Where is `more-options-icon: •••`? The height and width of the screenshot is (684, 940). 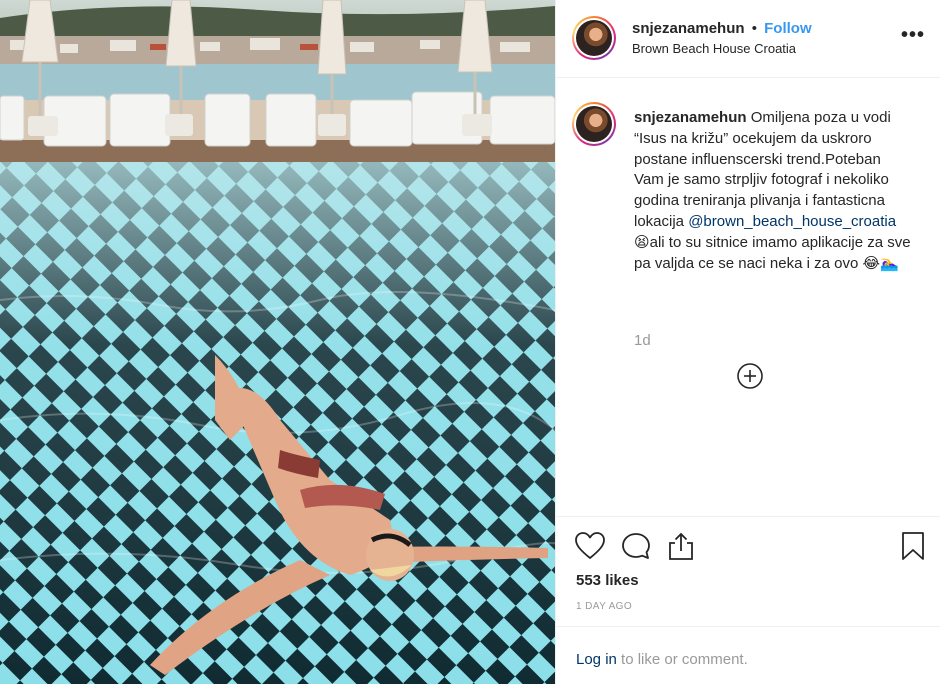 more-options-icon: ••• is located at coordinates (913, 35).